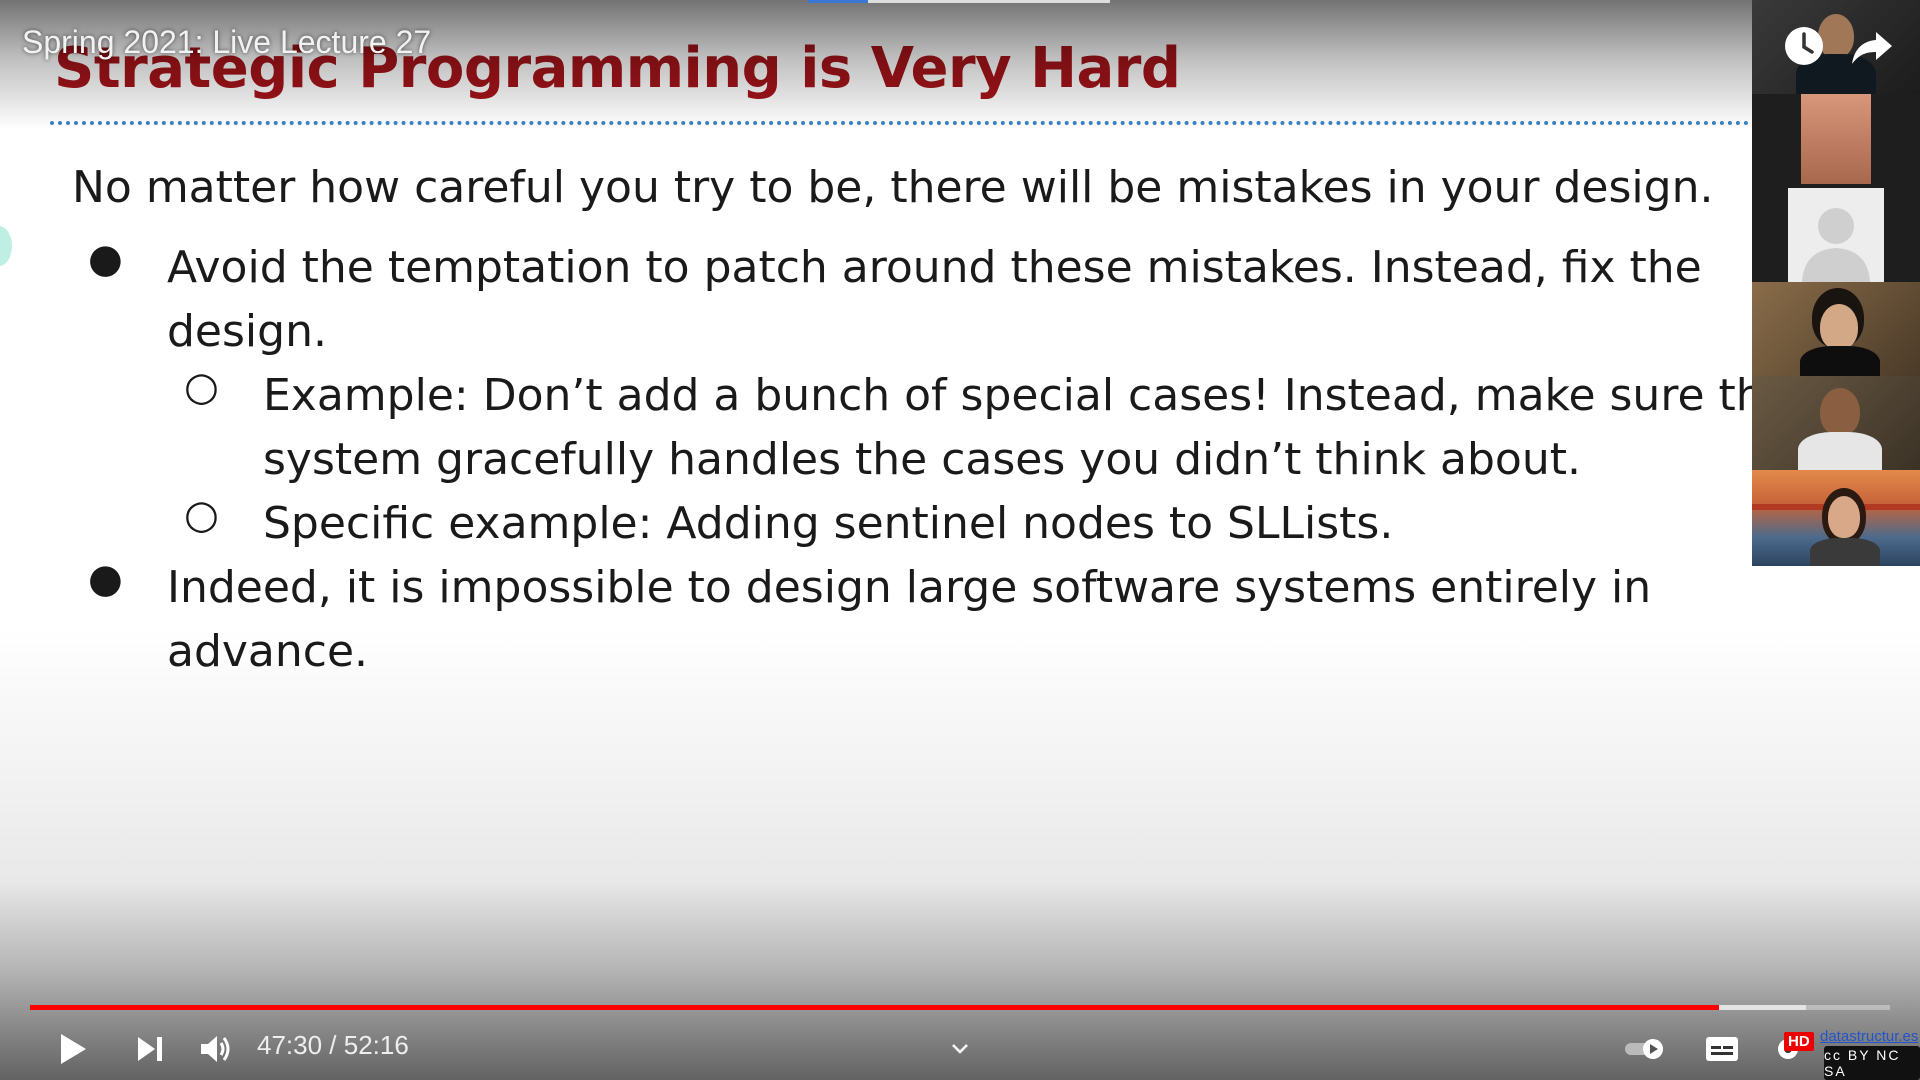 Image resolution: width=1920 pixels, height=1080 pixels. I want to click on bullet-2-line-2: advance., so click(268, 651).